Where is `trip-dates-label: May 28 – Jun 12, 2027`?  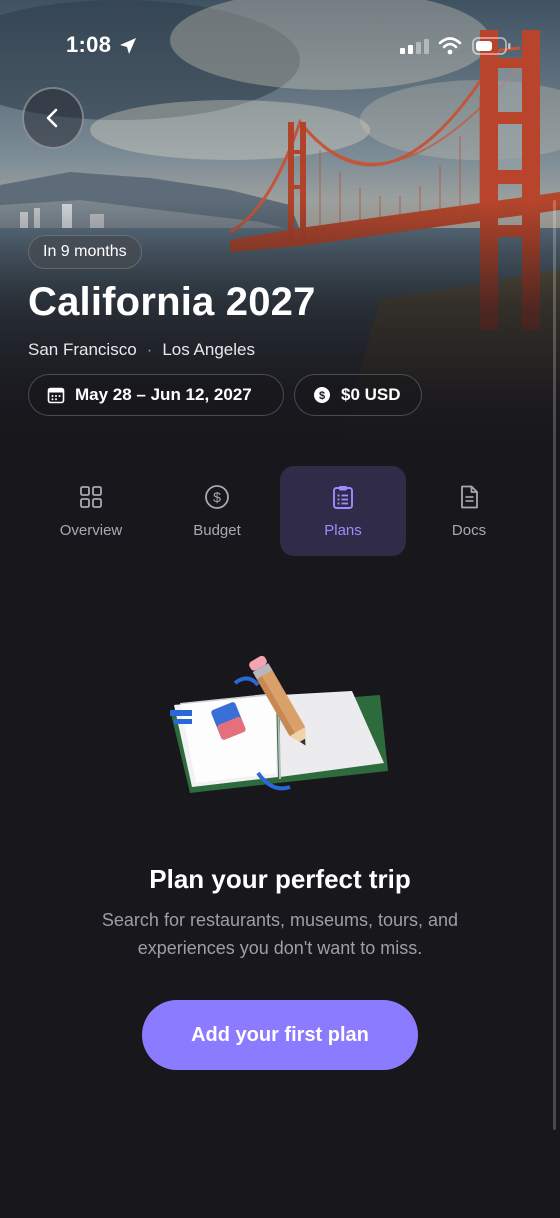 trip-dates-label: May 28 – Jun 12, 2027 is located at coordinates (163, 394).